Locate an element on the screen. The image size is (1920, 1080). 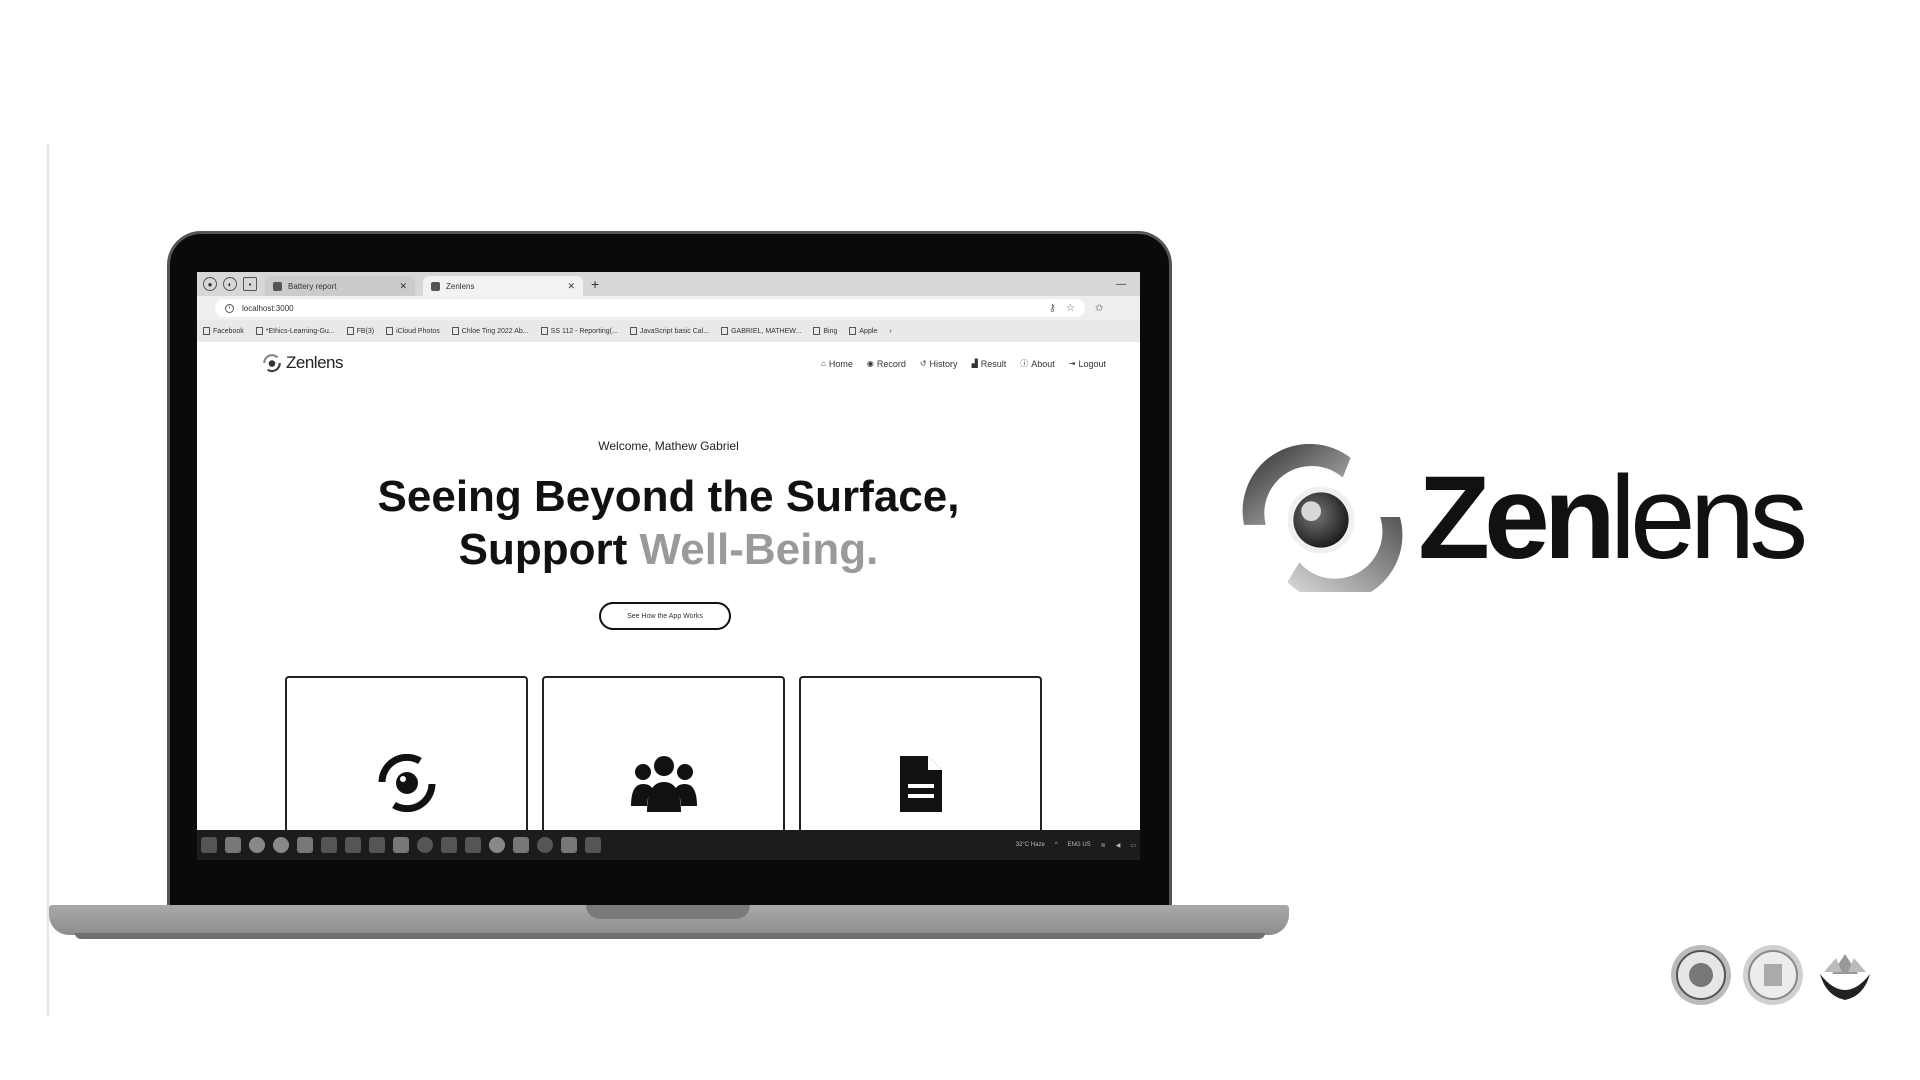
app-logo-text: Zenlens is located at coordinates (314, 362).